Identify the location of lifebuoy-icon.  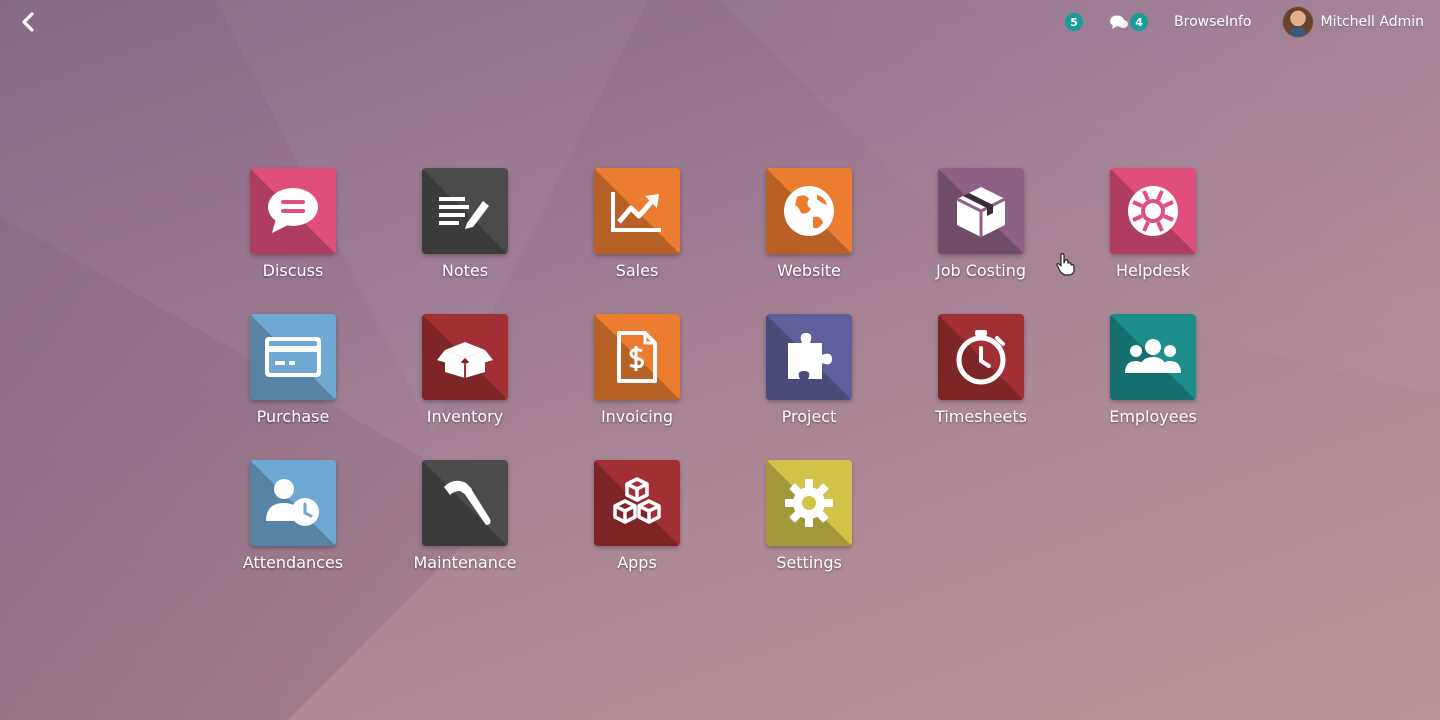
(1153, 211).